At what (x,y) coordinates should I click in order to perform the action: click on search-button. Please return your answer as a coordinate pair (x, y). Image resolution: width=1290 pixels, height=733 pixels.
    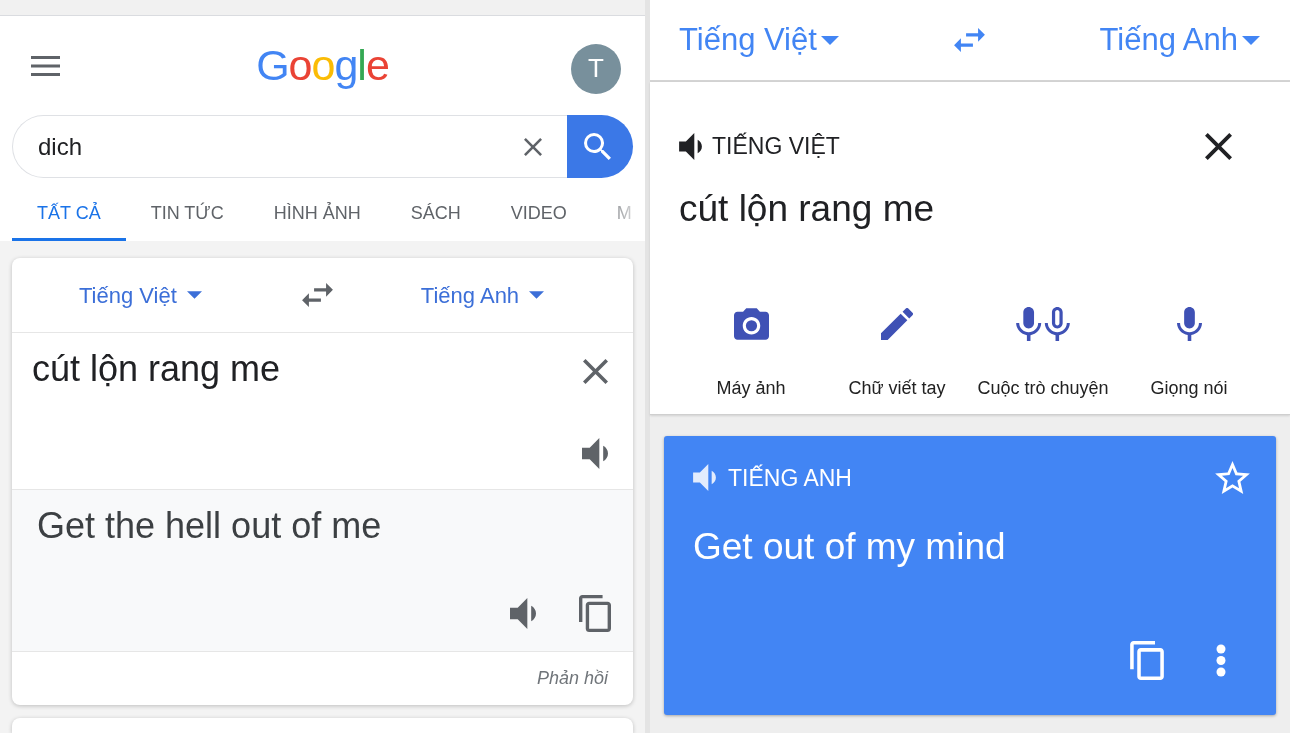
    Looking at the image, I should click on (600, 146).